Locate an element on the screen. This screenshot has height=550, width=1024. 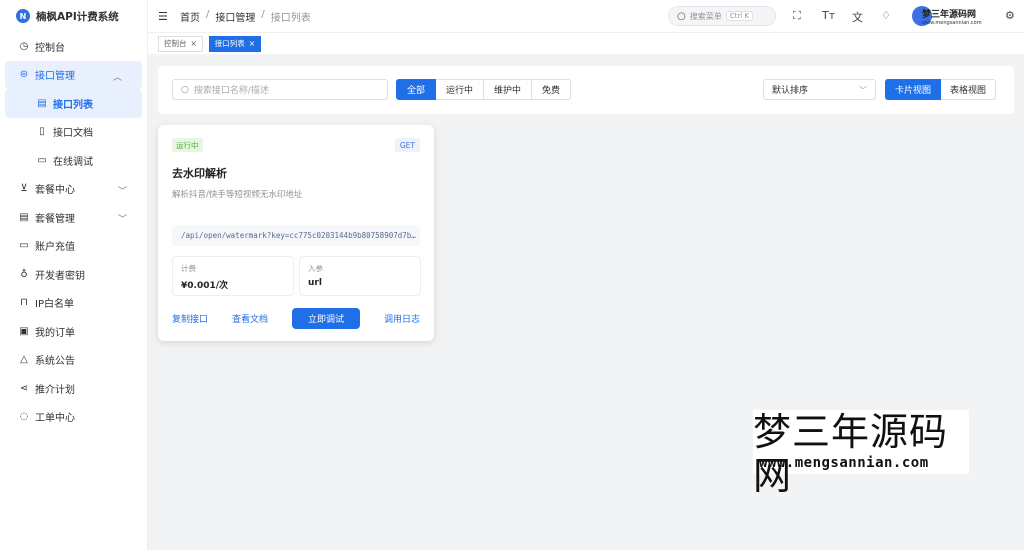
bell-icon: △ is located at coordinates (24, 360).